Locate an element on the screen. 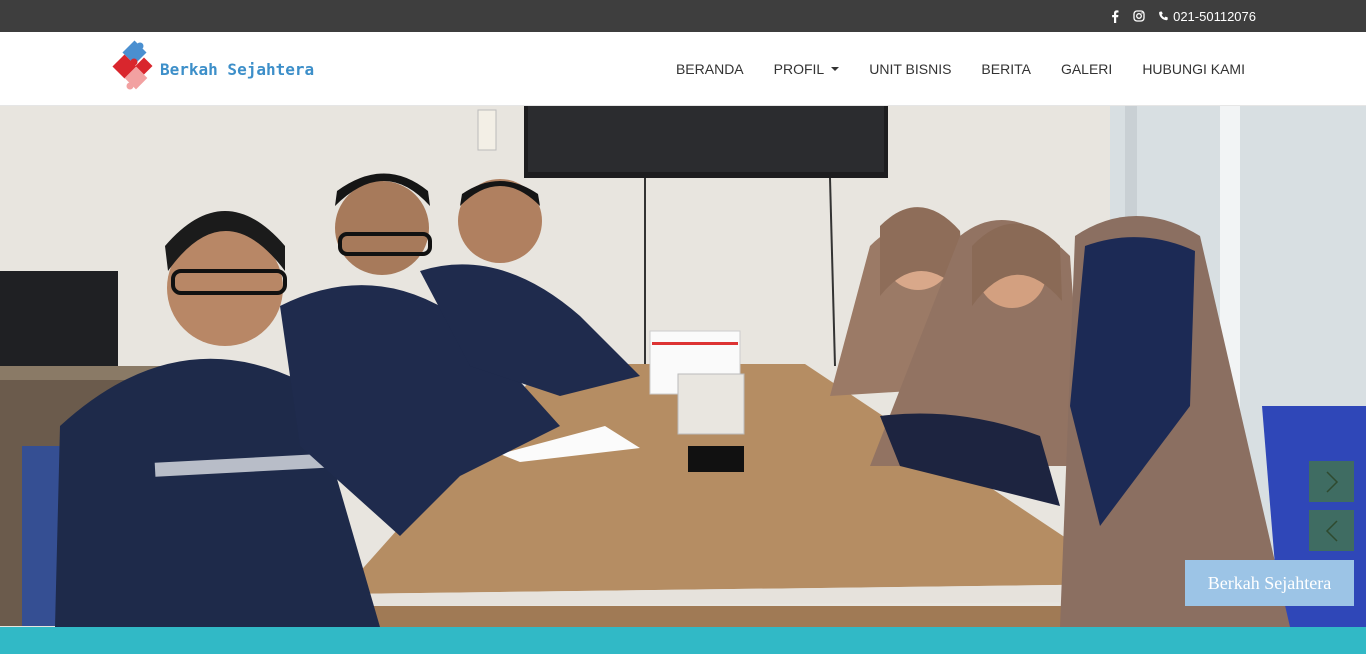  puzzle-logo-icon is located at coordinates (132, 65).